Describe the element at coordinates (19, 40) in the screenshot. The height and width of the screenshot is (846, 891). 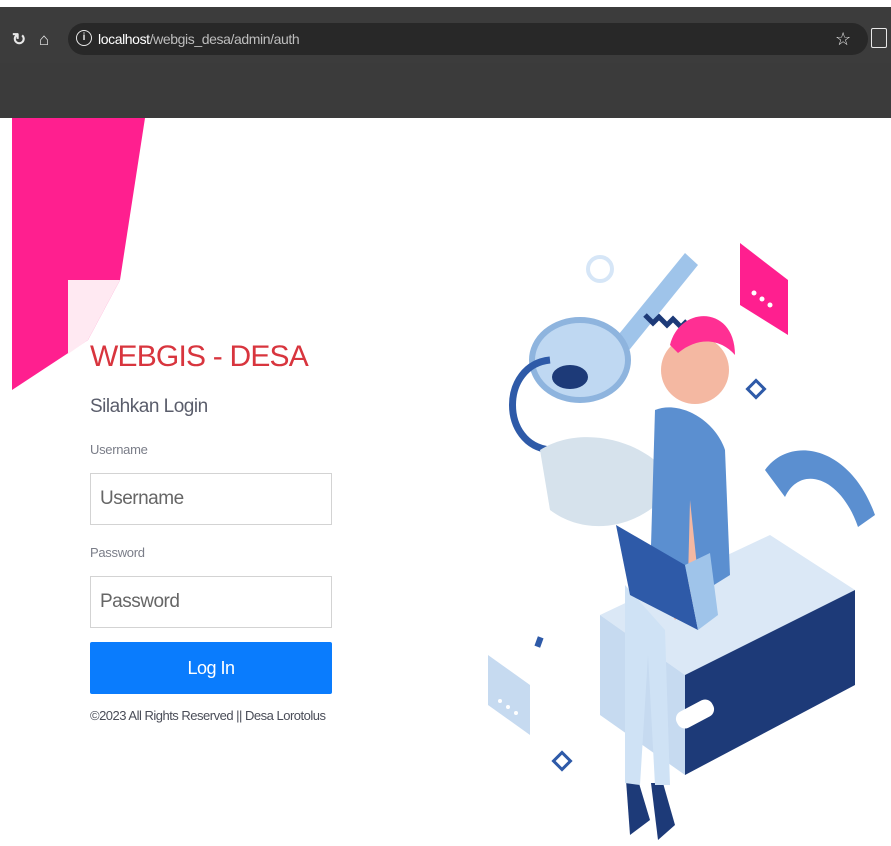
I see `reload-icon: ↻` at that location.